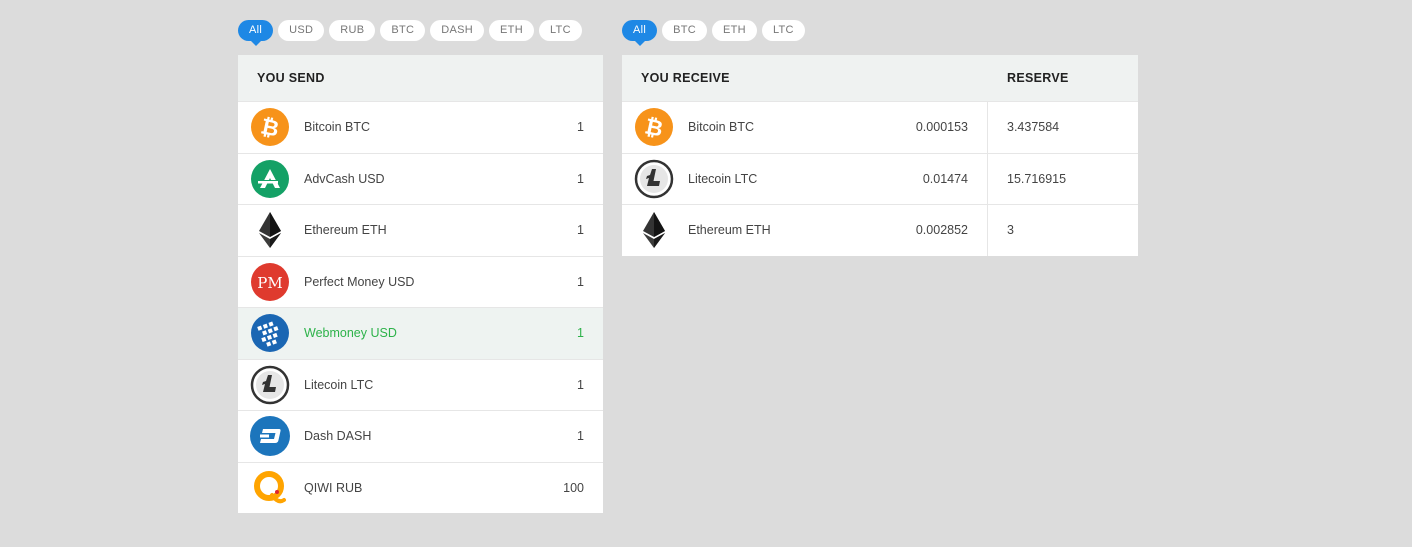  What do you see at coordinates (1033, 127) in the screenshot?
I see `receive-row-reserve: 3.437584` at bounding box center [1033, 127].